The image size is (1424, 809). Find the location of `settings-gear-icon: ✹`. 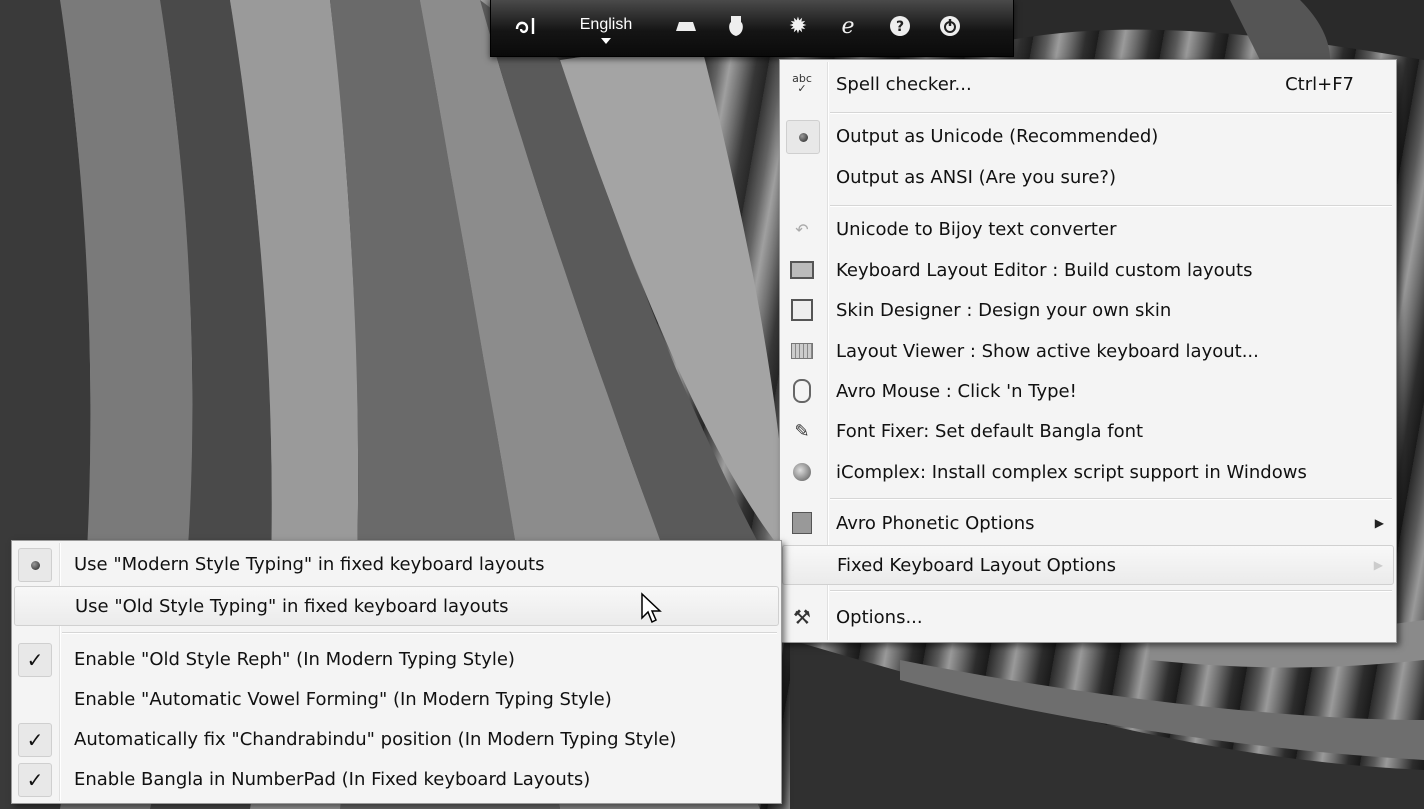

settings-gear-icon: ✹ is located at coordinates (798, 26).